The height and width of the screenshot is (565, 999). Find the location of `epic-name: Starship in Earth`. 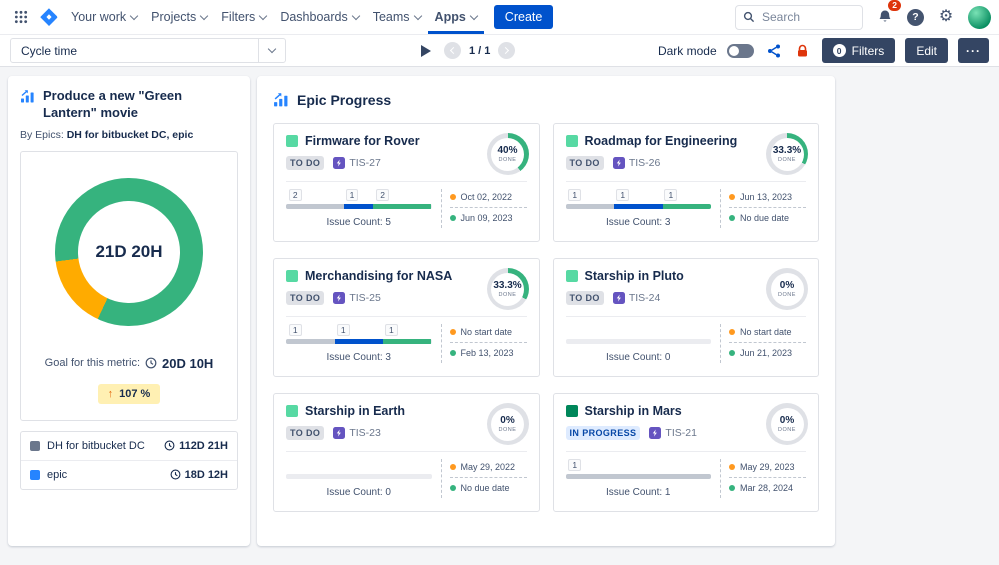

epic-name: Starship in Earth is located at coordinates (355, 411).